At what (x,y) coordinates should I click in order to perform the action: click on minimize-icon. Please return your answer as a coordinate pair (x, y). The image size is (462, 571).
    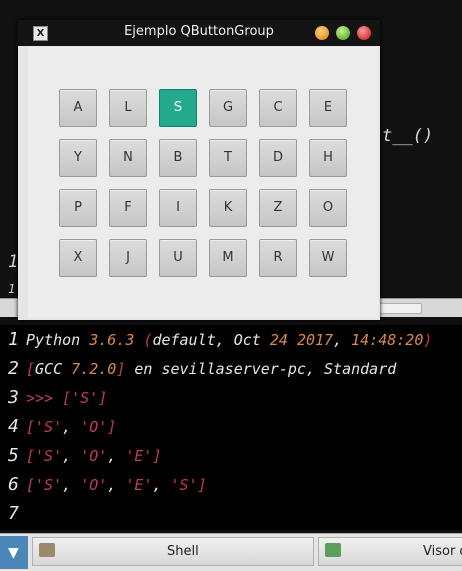
    Looking at the image, I should click on (322, 33).